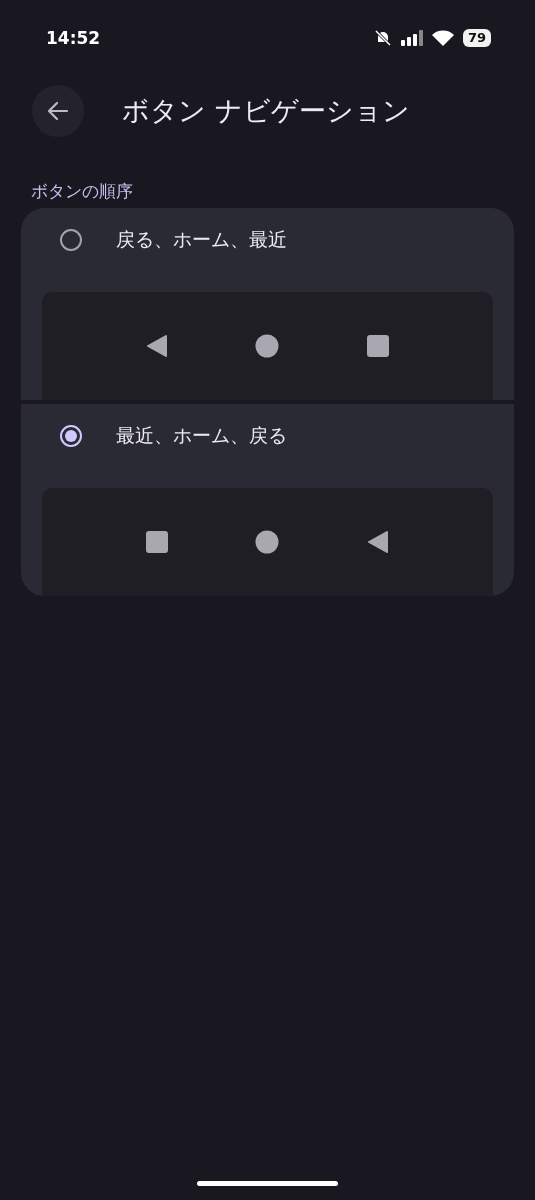 This screenshot has width=535, height=1200. I want to click on page-title: ボタン ナビゲーション, so click(266, 111).